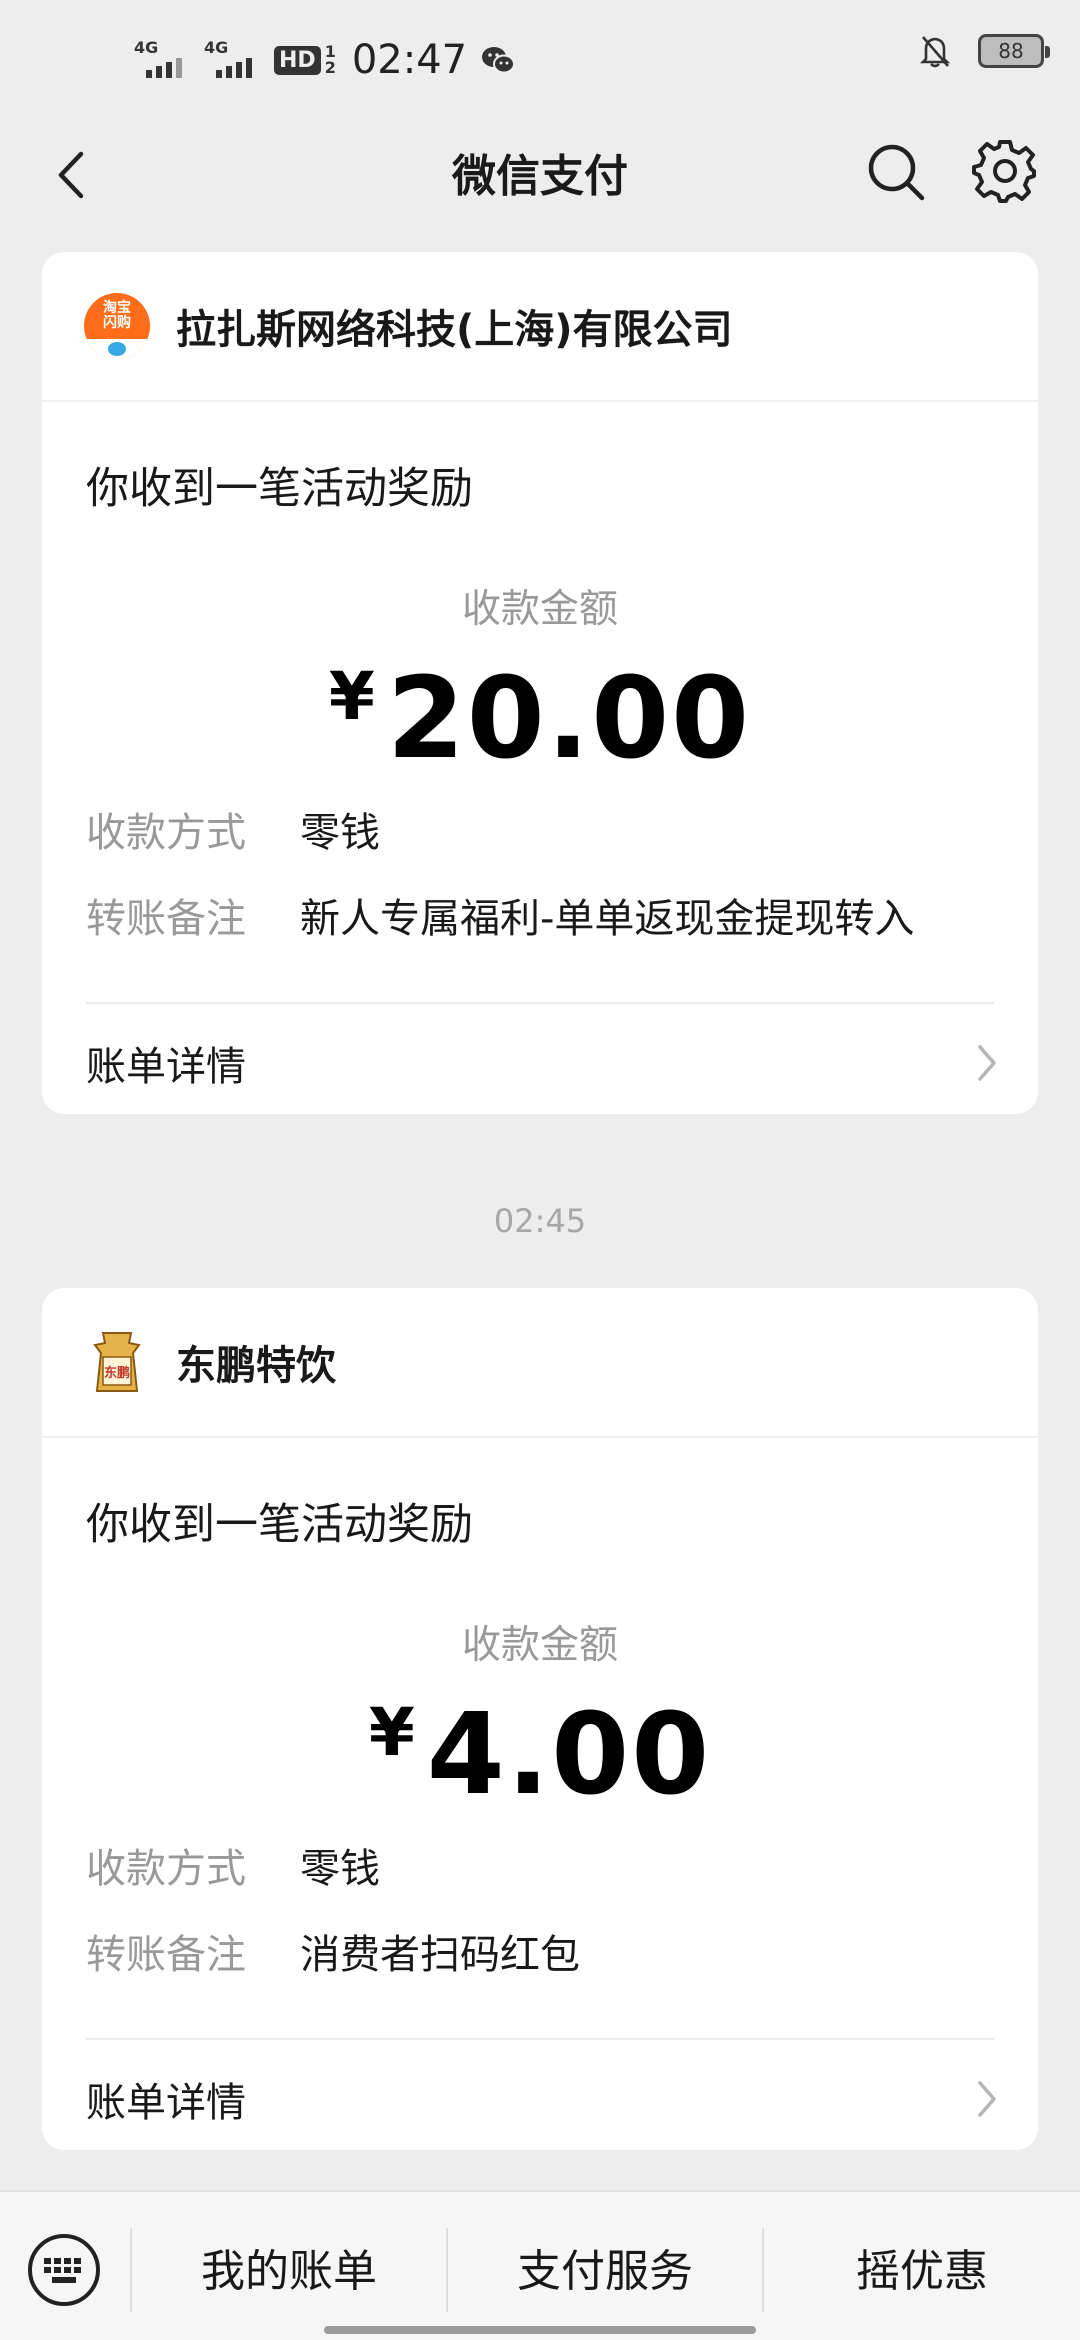 Image resolution: width=1080 pixels, height=2340 pixels. I want to click on note-value: 新人专属福利-单单返现金提现转入, so click(607, 919).